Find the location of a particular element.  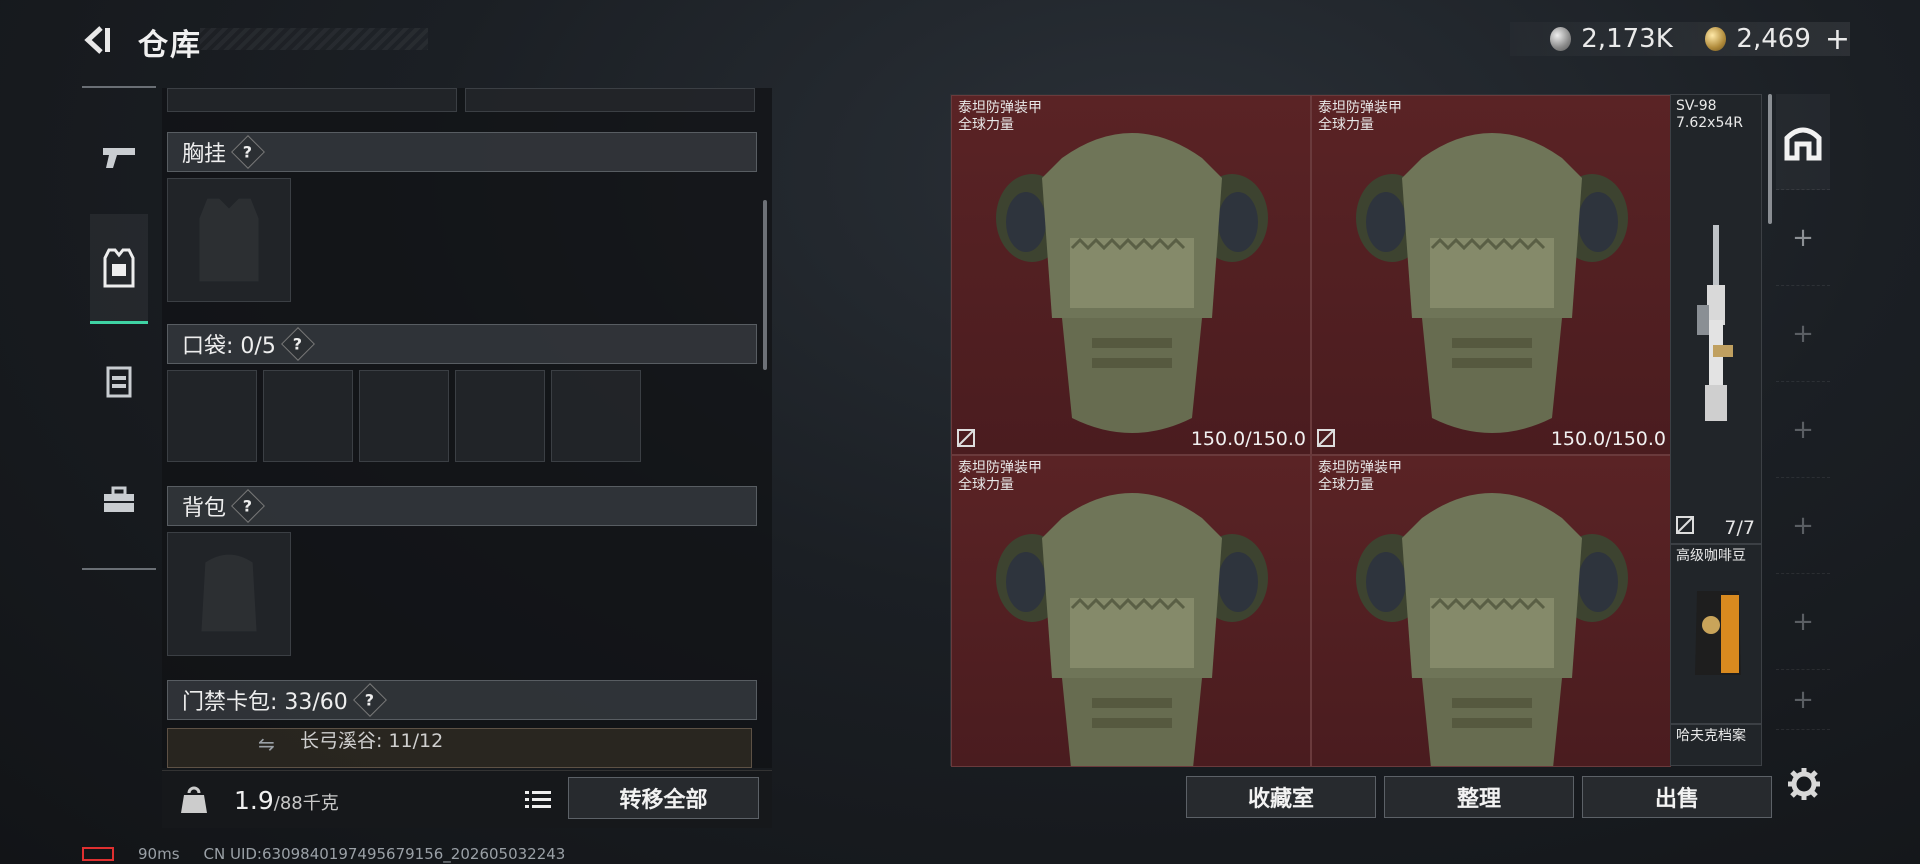

backpack-slot is located at coordinates (229, 594).